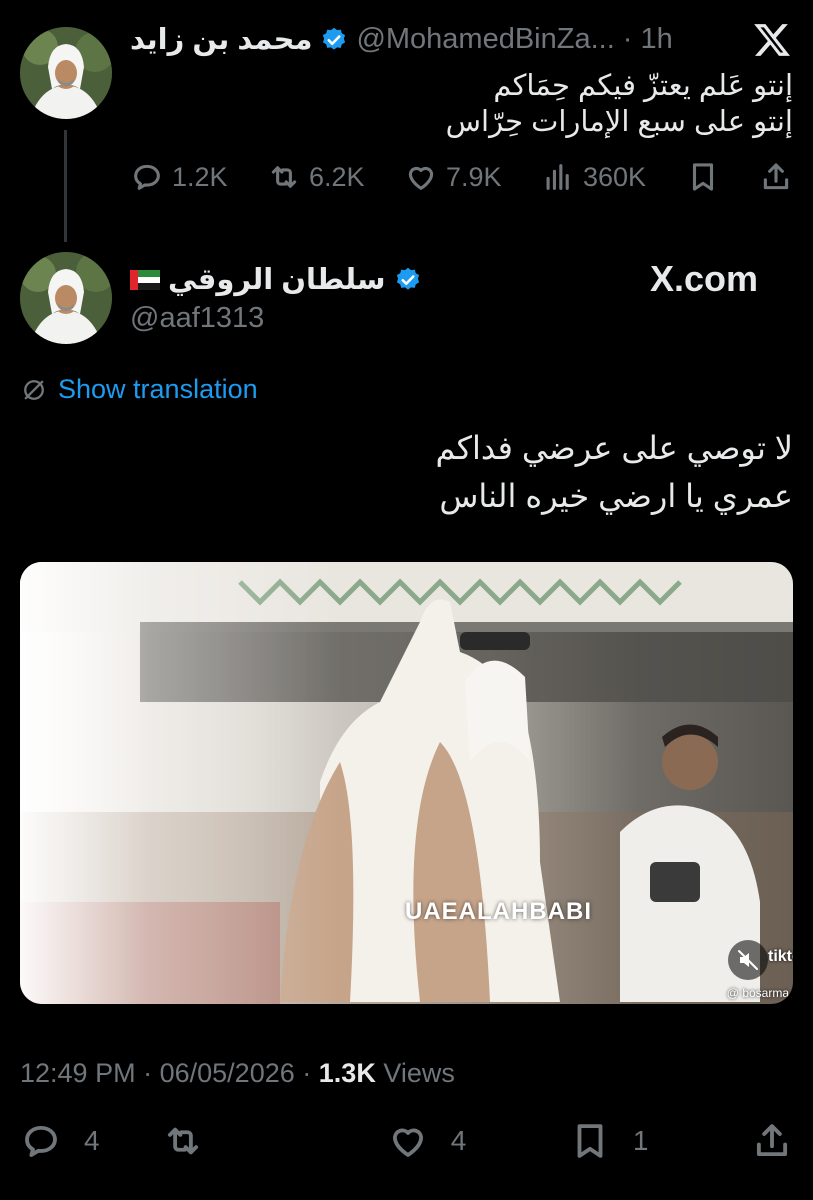 This screenshot has height=1200, width=813. What do you see at coordinates (158, 389) in the screenshot?
I see `show-translation-label: Show translation` at bounding box center [158, 389].